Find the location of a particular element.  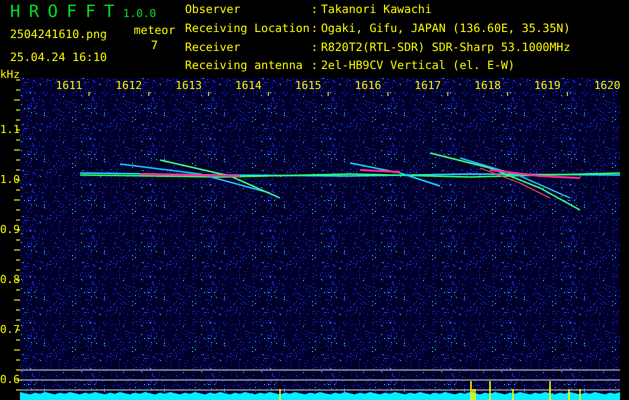

y-axis-label: 1.1 is located at coordinates (10, 130).